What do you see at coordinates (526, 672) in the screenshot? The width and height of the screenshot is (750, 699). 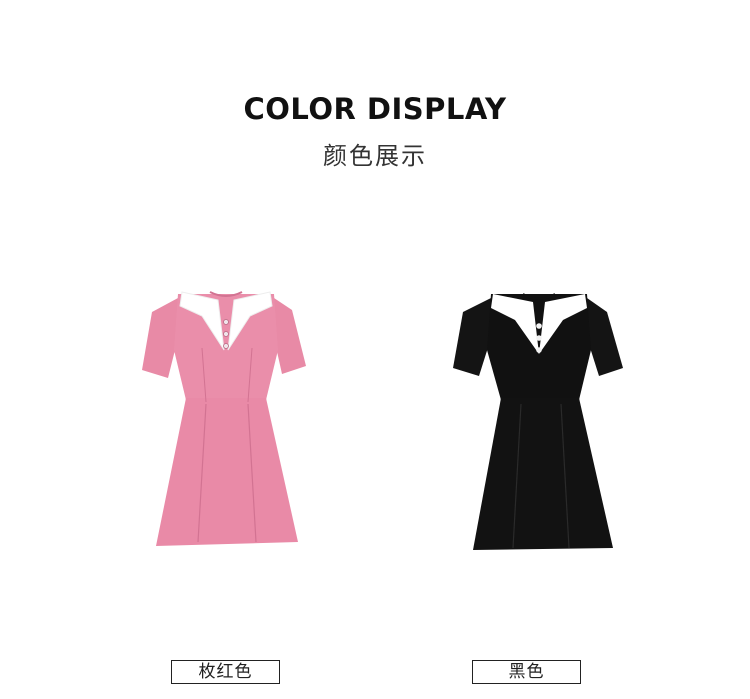 I see `color-label-black: 黑色` at bounding box center [526, 672].